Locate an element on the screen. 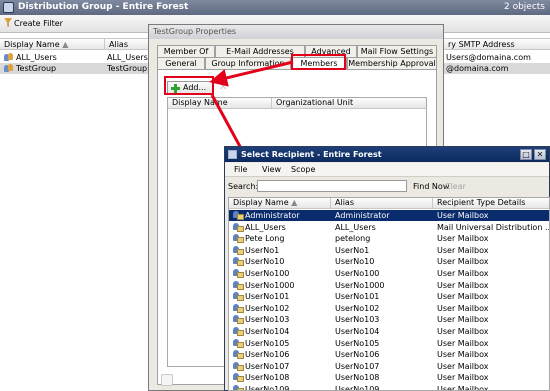  recipient-row: UserNo100 UserNo100 User Mailbox is located at coordinates (389, 273).